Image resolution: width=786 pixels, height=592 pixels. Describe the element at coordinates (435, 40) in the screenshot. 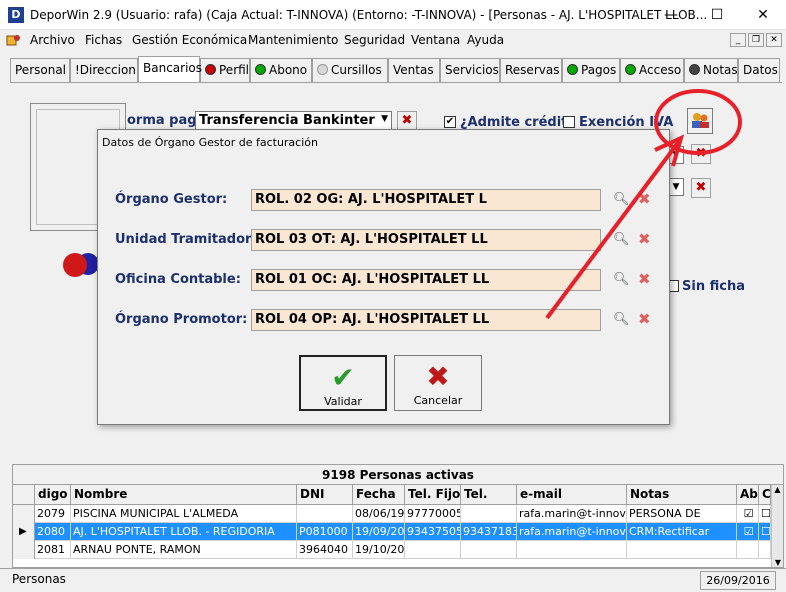

I see `menu-ventana: Ventana` at that location.